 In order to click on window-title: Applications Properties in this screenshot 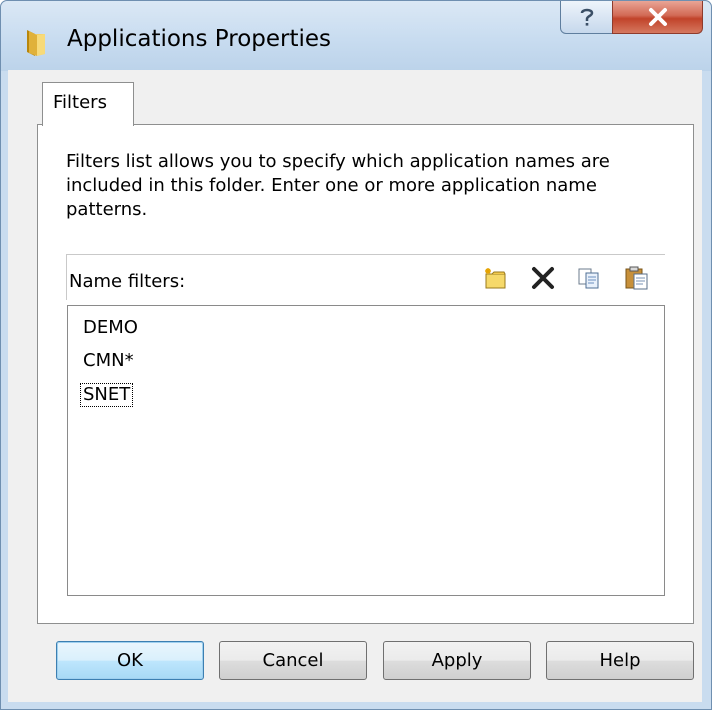, I will do `click(199, 39)`.